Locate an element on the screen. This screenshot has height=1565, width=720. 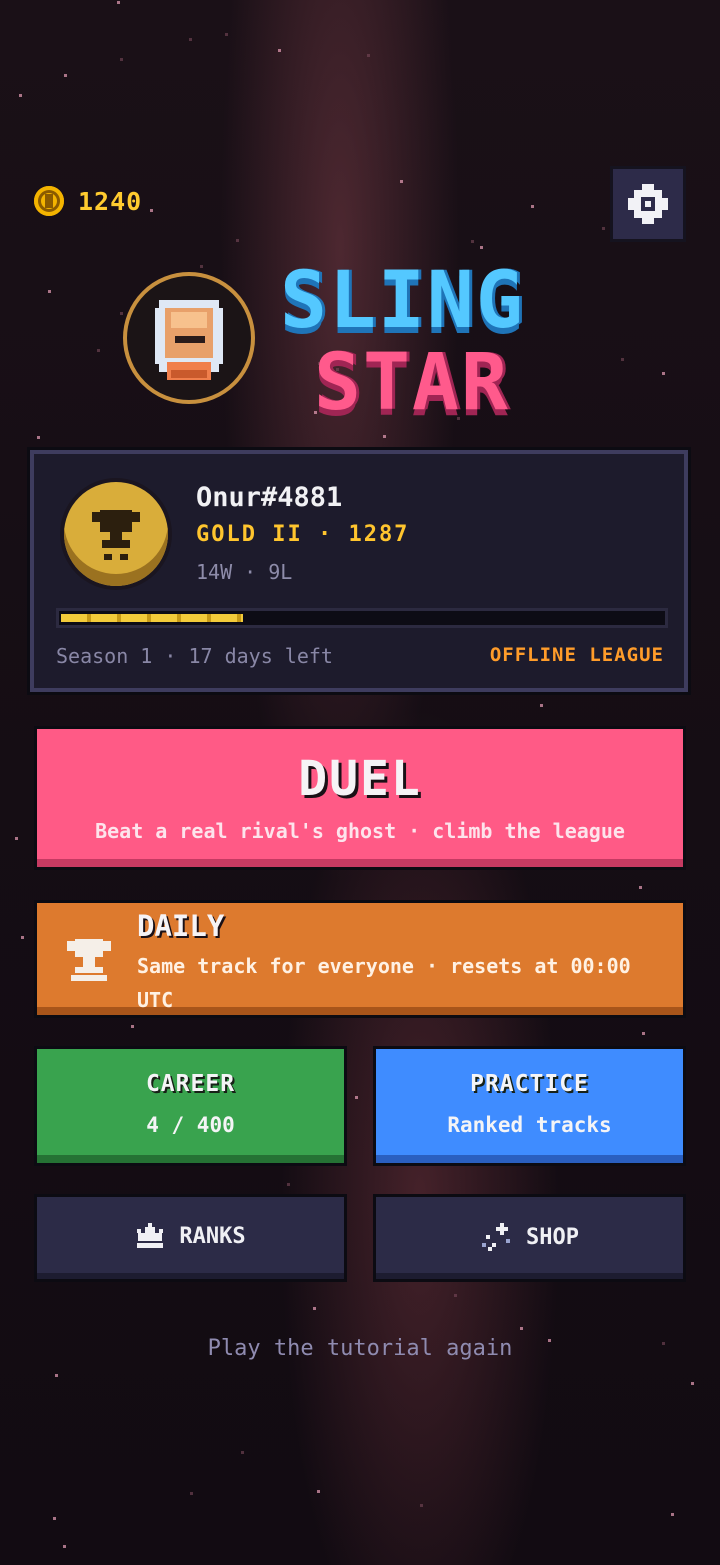
rank-badge is located at coordinates (116, 534).